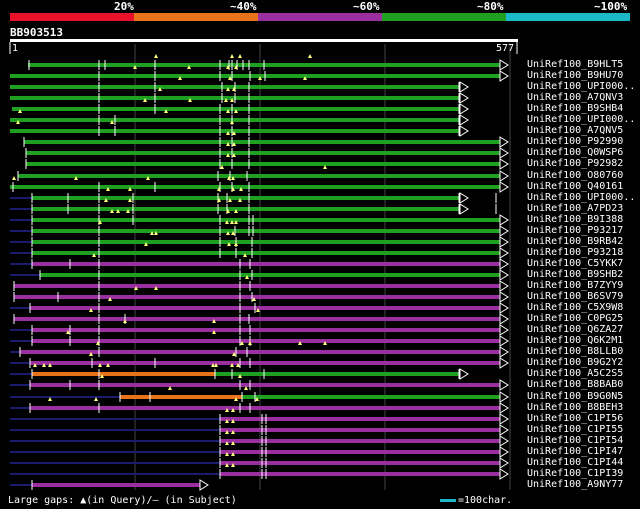 The image size is (640, 509). What do you see at coordinates (575, 230) in the screenshot?
I see `hit-label: UniRef100_P93217` at bounding box center [575, 230].